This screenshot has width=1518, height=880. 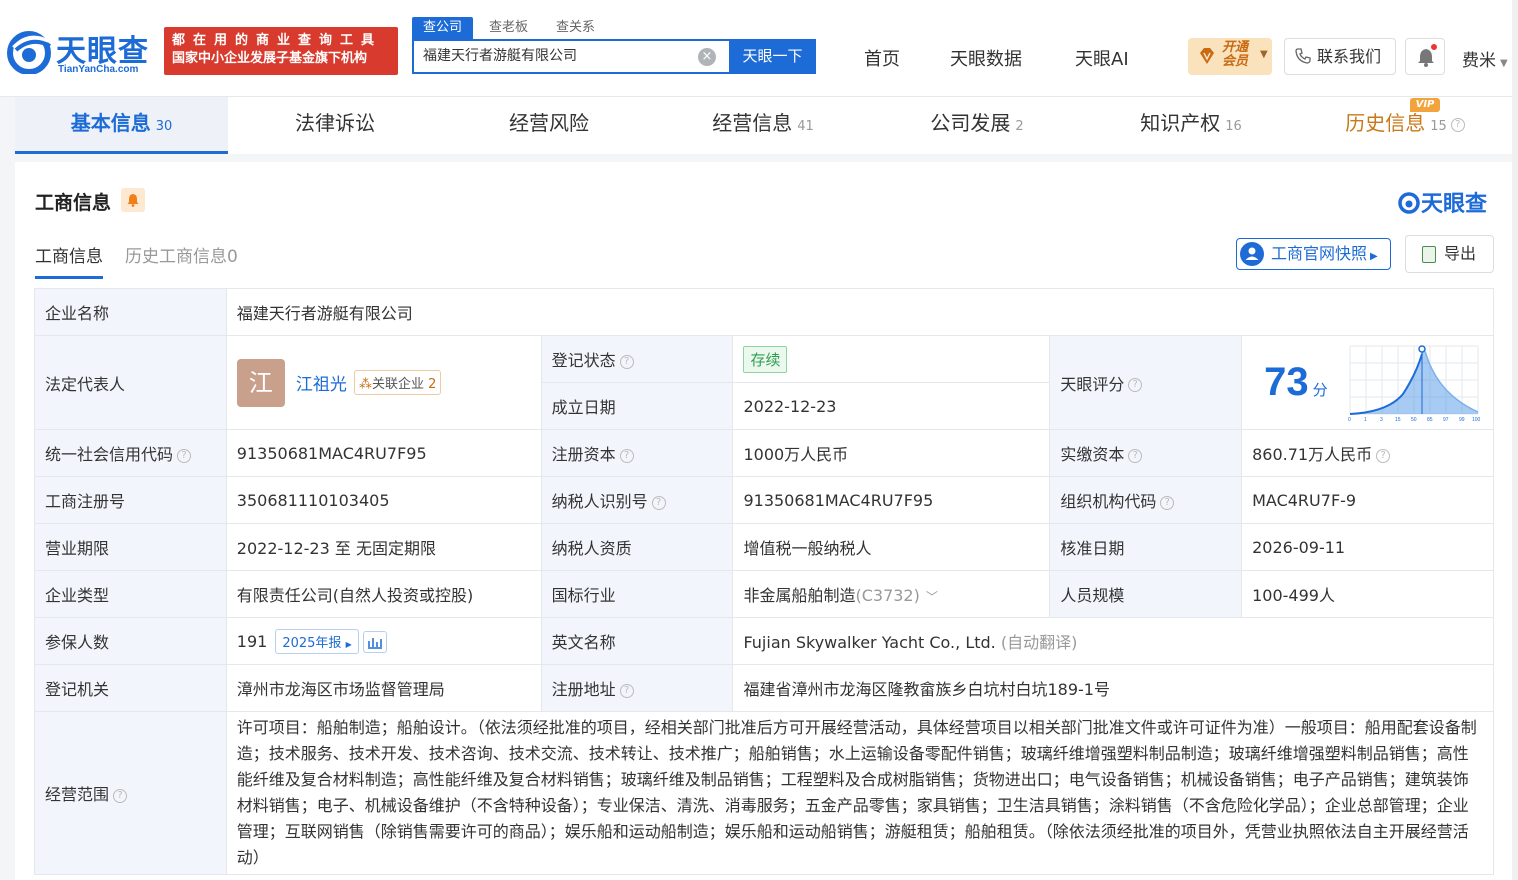 I want to click on taxpayer-id-label-cell: 纳税人识别号?, so click(x=637, y=500).